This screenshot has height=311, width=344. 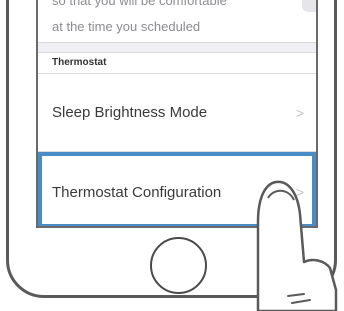 What do you see at coordinates (139, 4) in the screenshot?
I see `schedule-description-line-1: so that you will be comfortable` at bounding box center [139, 4].